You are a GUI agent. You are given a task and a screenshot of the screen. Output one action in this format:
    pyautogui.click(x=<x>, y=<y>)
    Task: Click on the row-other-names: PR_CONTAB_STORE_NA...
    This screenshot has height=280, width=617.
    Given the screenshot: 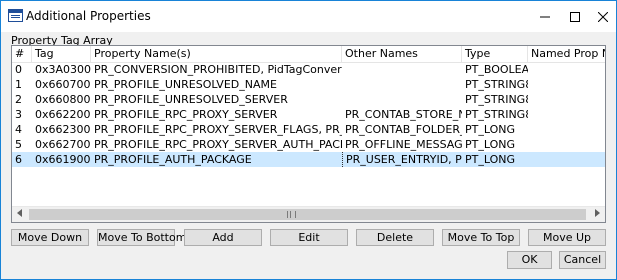 What is the action you would take?
    pyautogui.click(x=403, y=114)
    